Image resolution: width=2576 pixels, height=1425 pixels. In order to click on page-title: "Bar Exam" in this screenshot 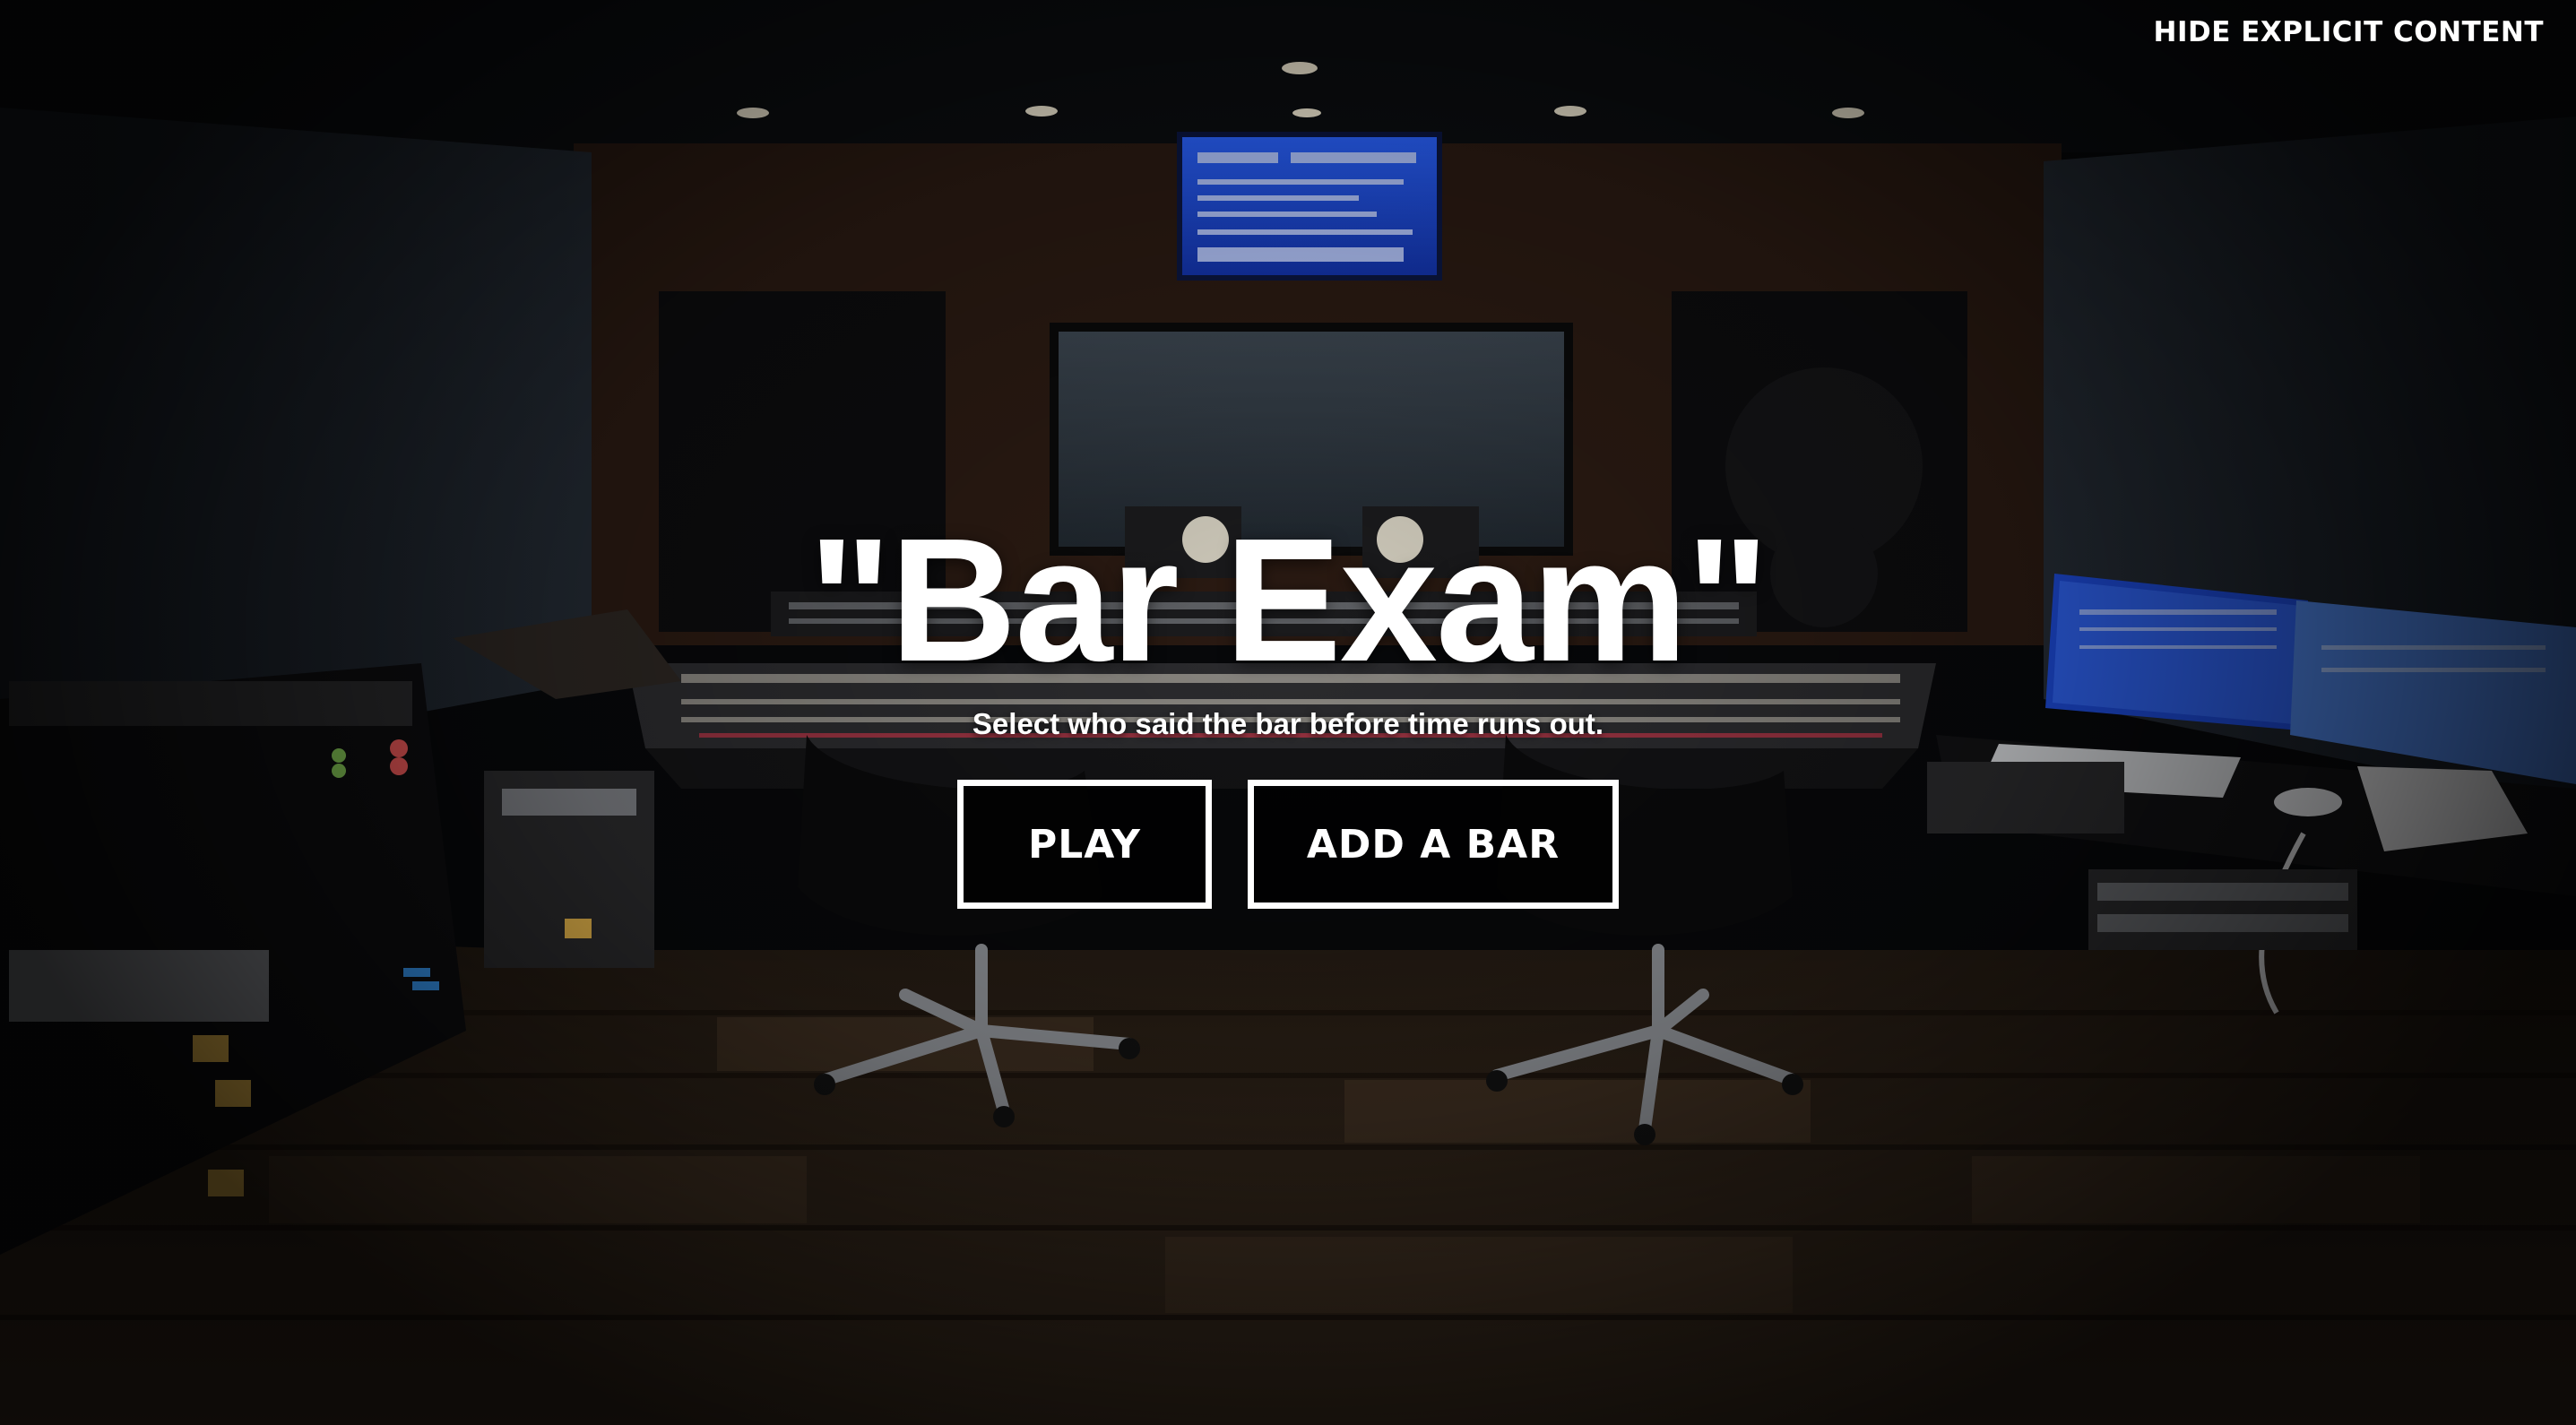, I will do `click(1288, 600)`.